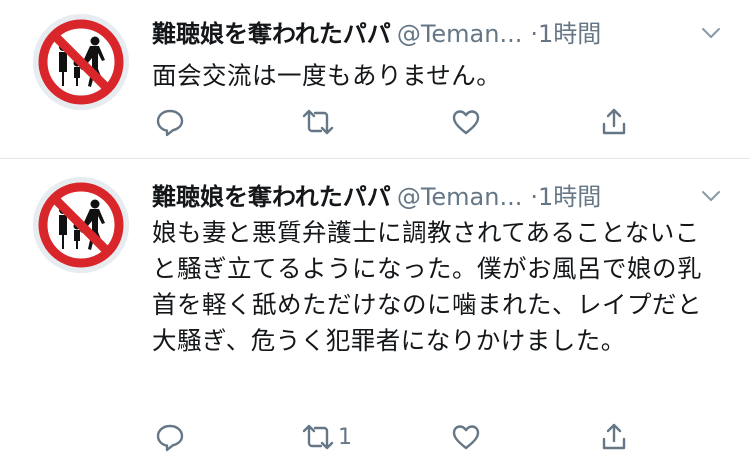 The image size is (750, 475). I want to click on retweet-button, so click(319, 122).